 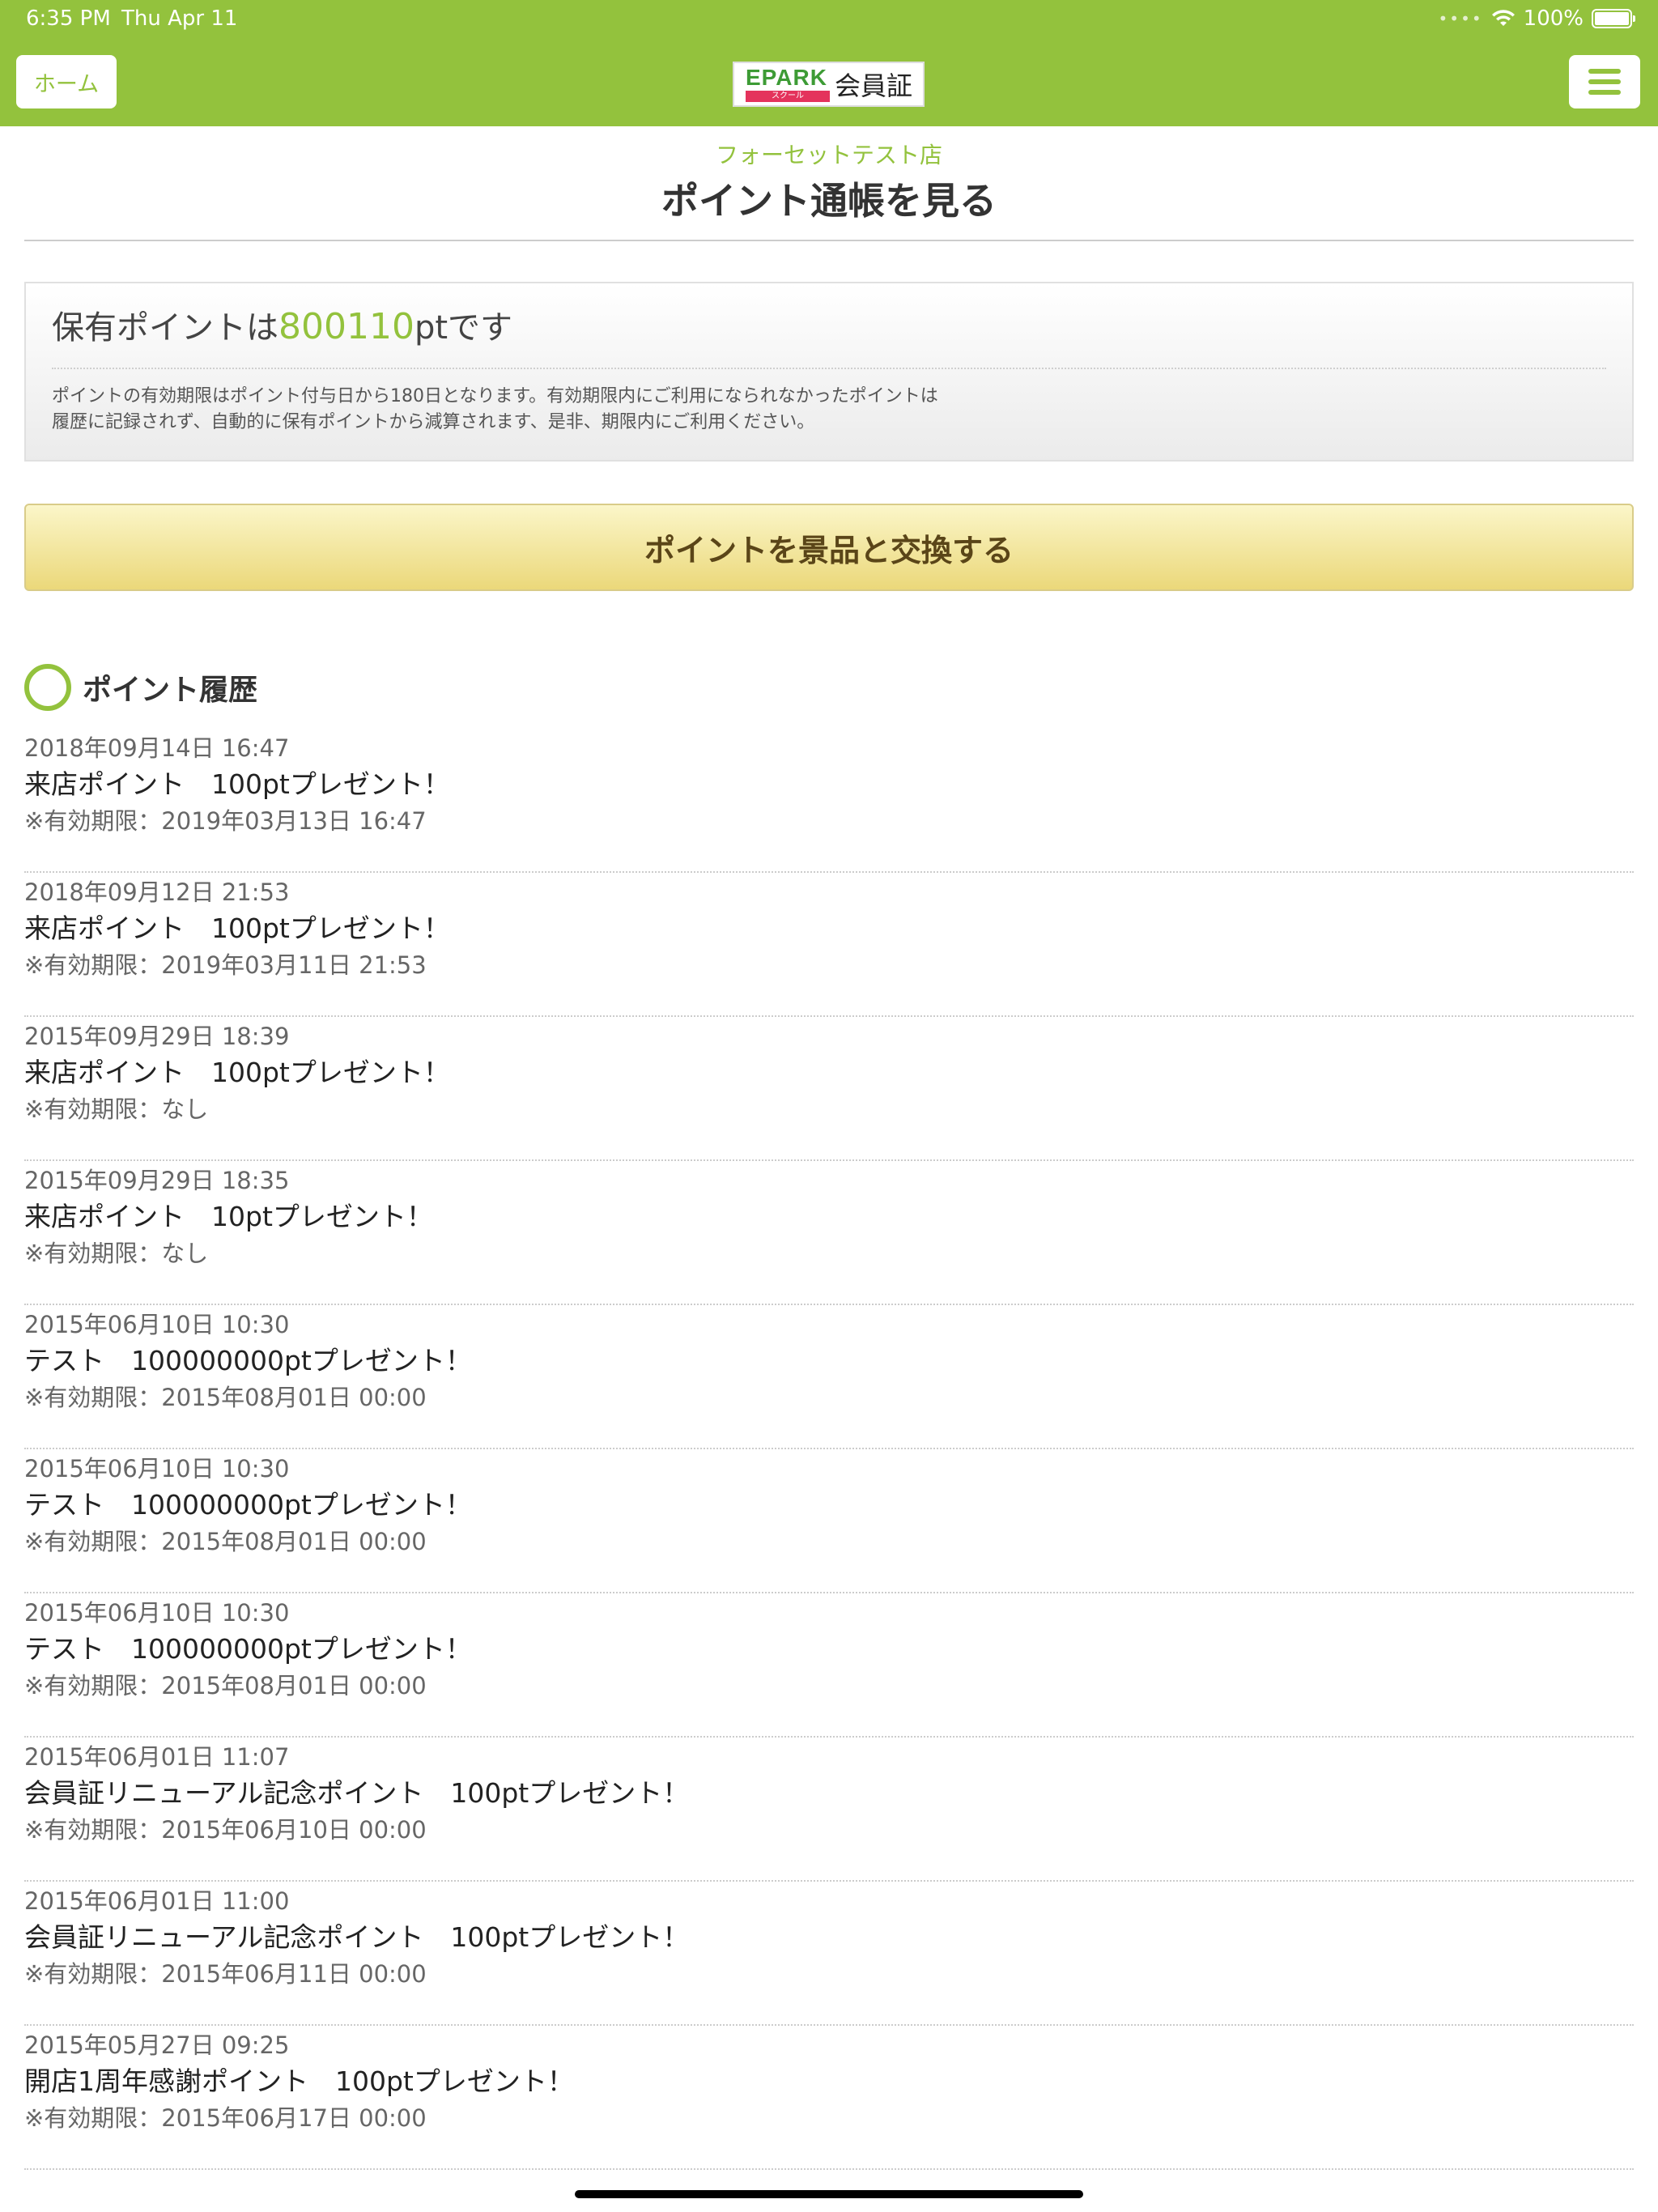 I want to click on history-datetime: 2015年06月01日 11:07, so click(x=157, y=1757).